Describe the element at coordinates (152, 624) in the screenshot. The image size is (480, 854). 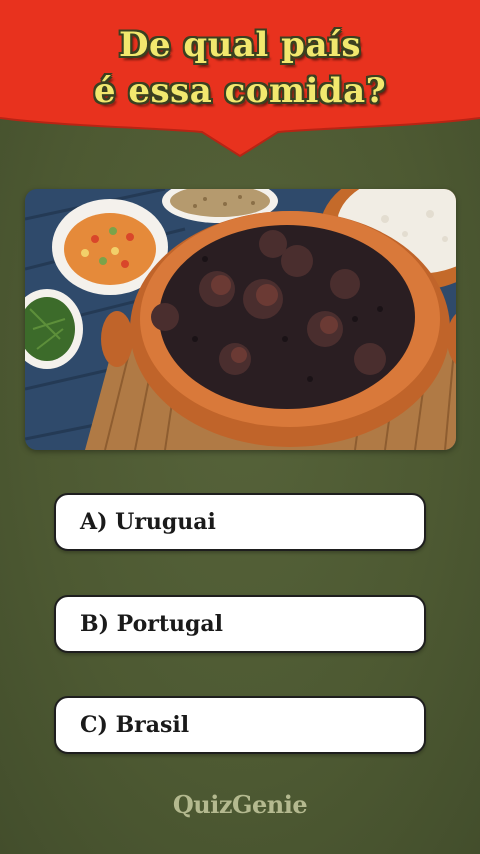
I see `answer-option-b-label: B) Portugal` at that location.